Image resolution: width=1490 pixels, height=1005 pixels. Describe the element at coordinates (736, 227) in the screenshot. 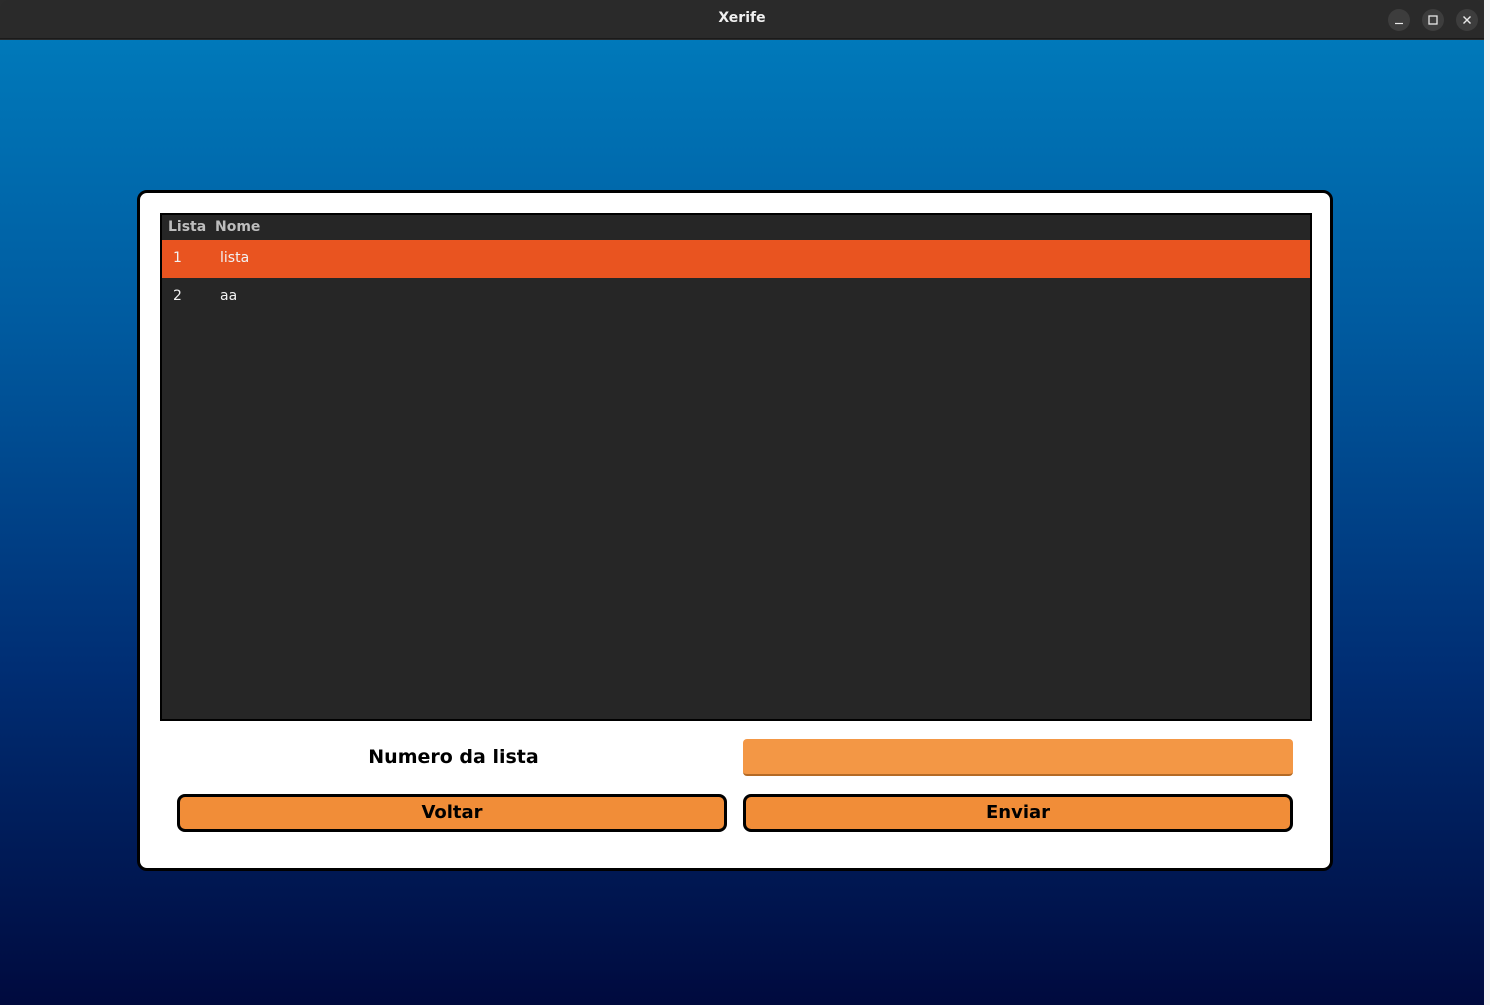

I see `table-header: Lista Nome` at that location.